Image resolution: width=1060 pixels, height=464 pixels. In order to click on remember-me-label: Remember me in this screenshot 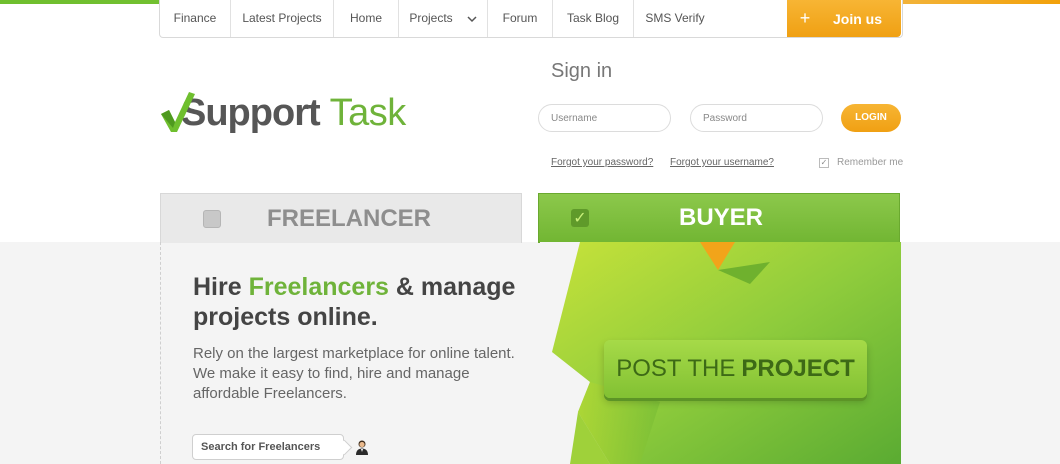, I will do `click(870, 162)`.